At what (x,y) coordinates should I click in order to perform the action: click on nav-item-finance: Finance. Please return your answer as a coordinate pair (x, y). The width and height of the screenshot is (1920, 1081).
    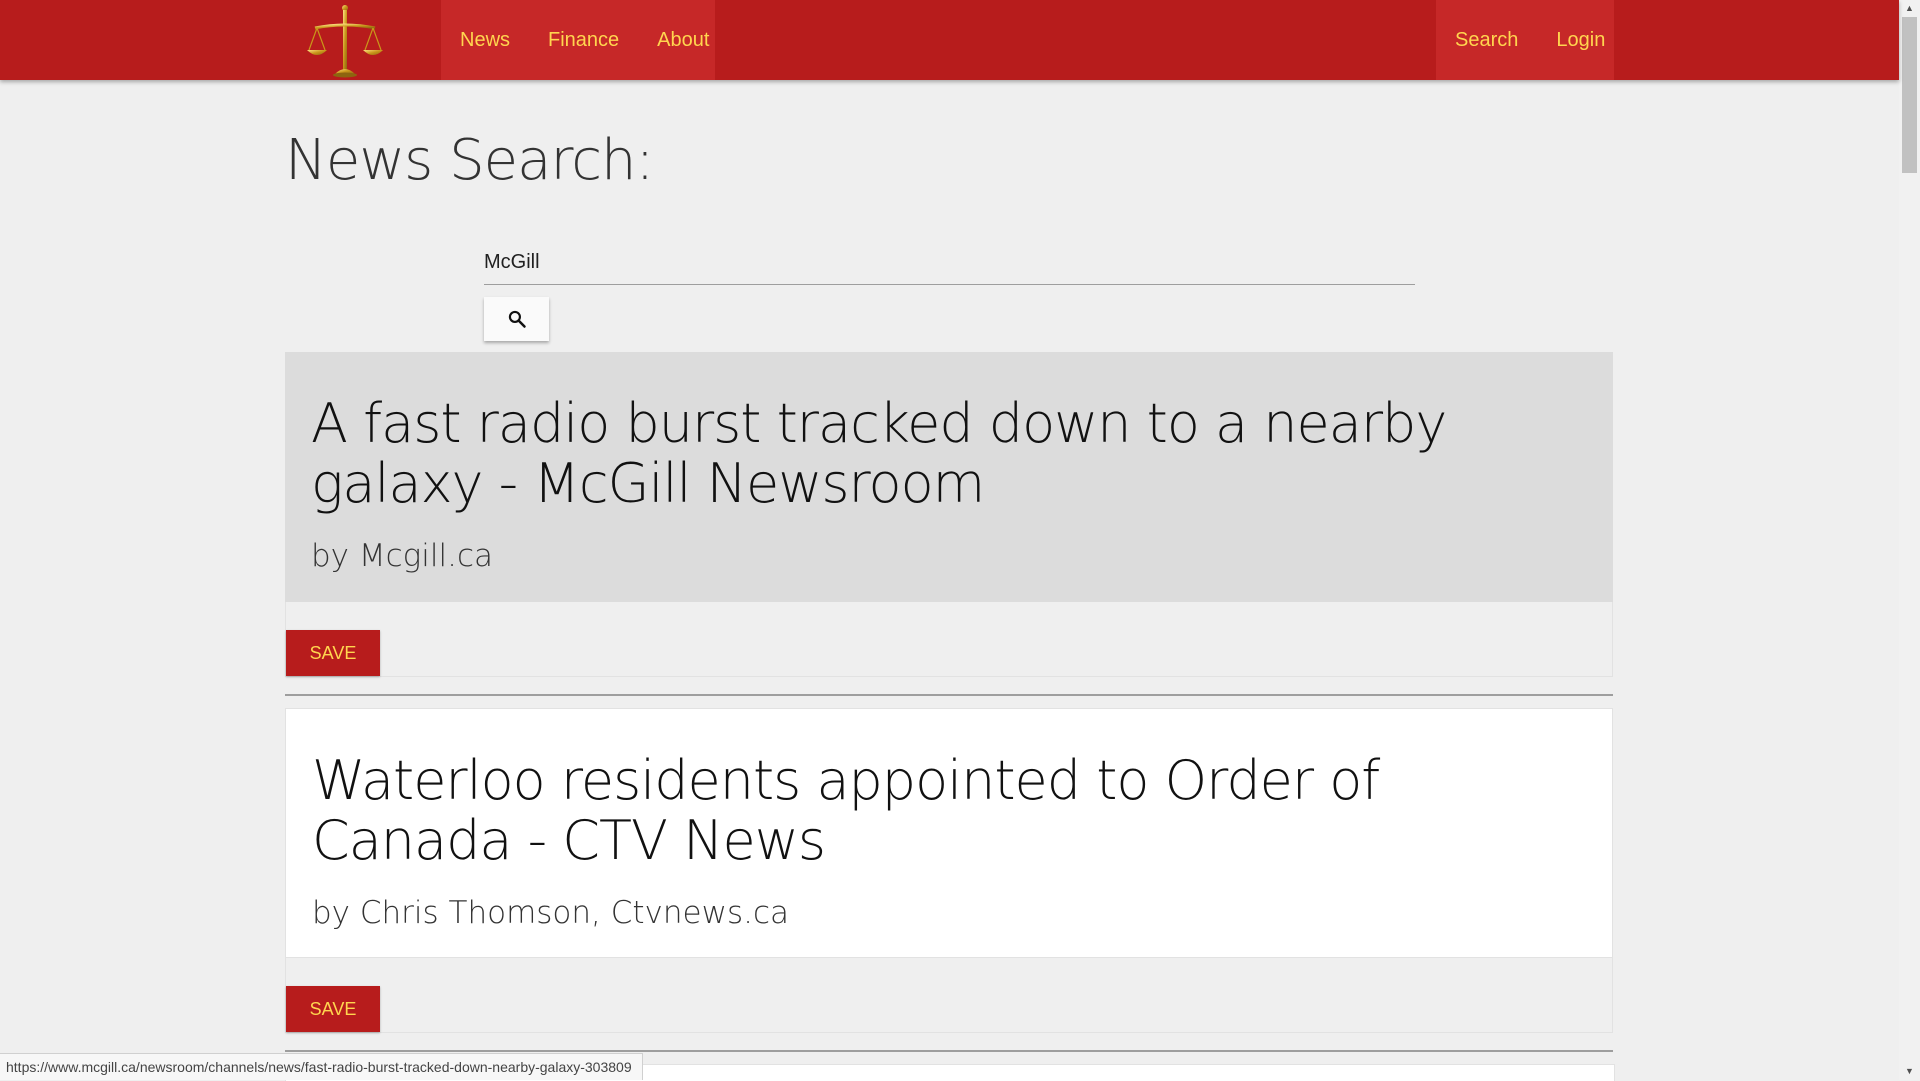
    Looking at the image, I should click on (583, 40).